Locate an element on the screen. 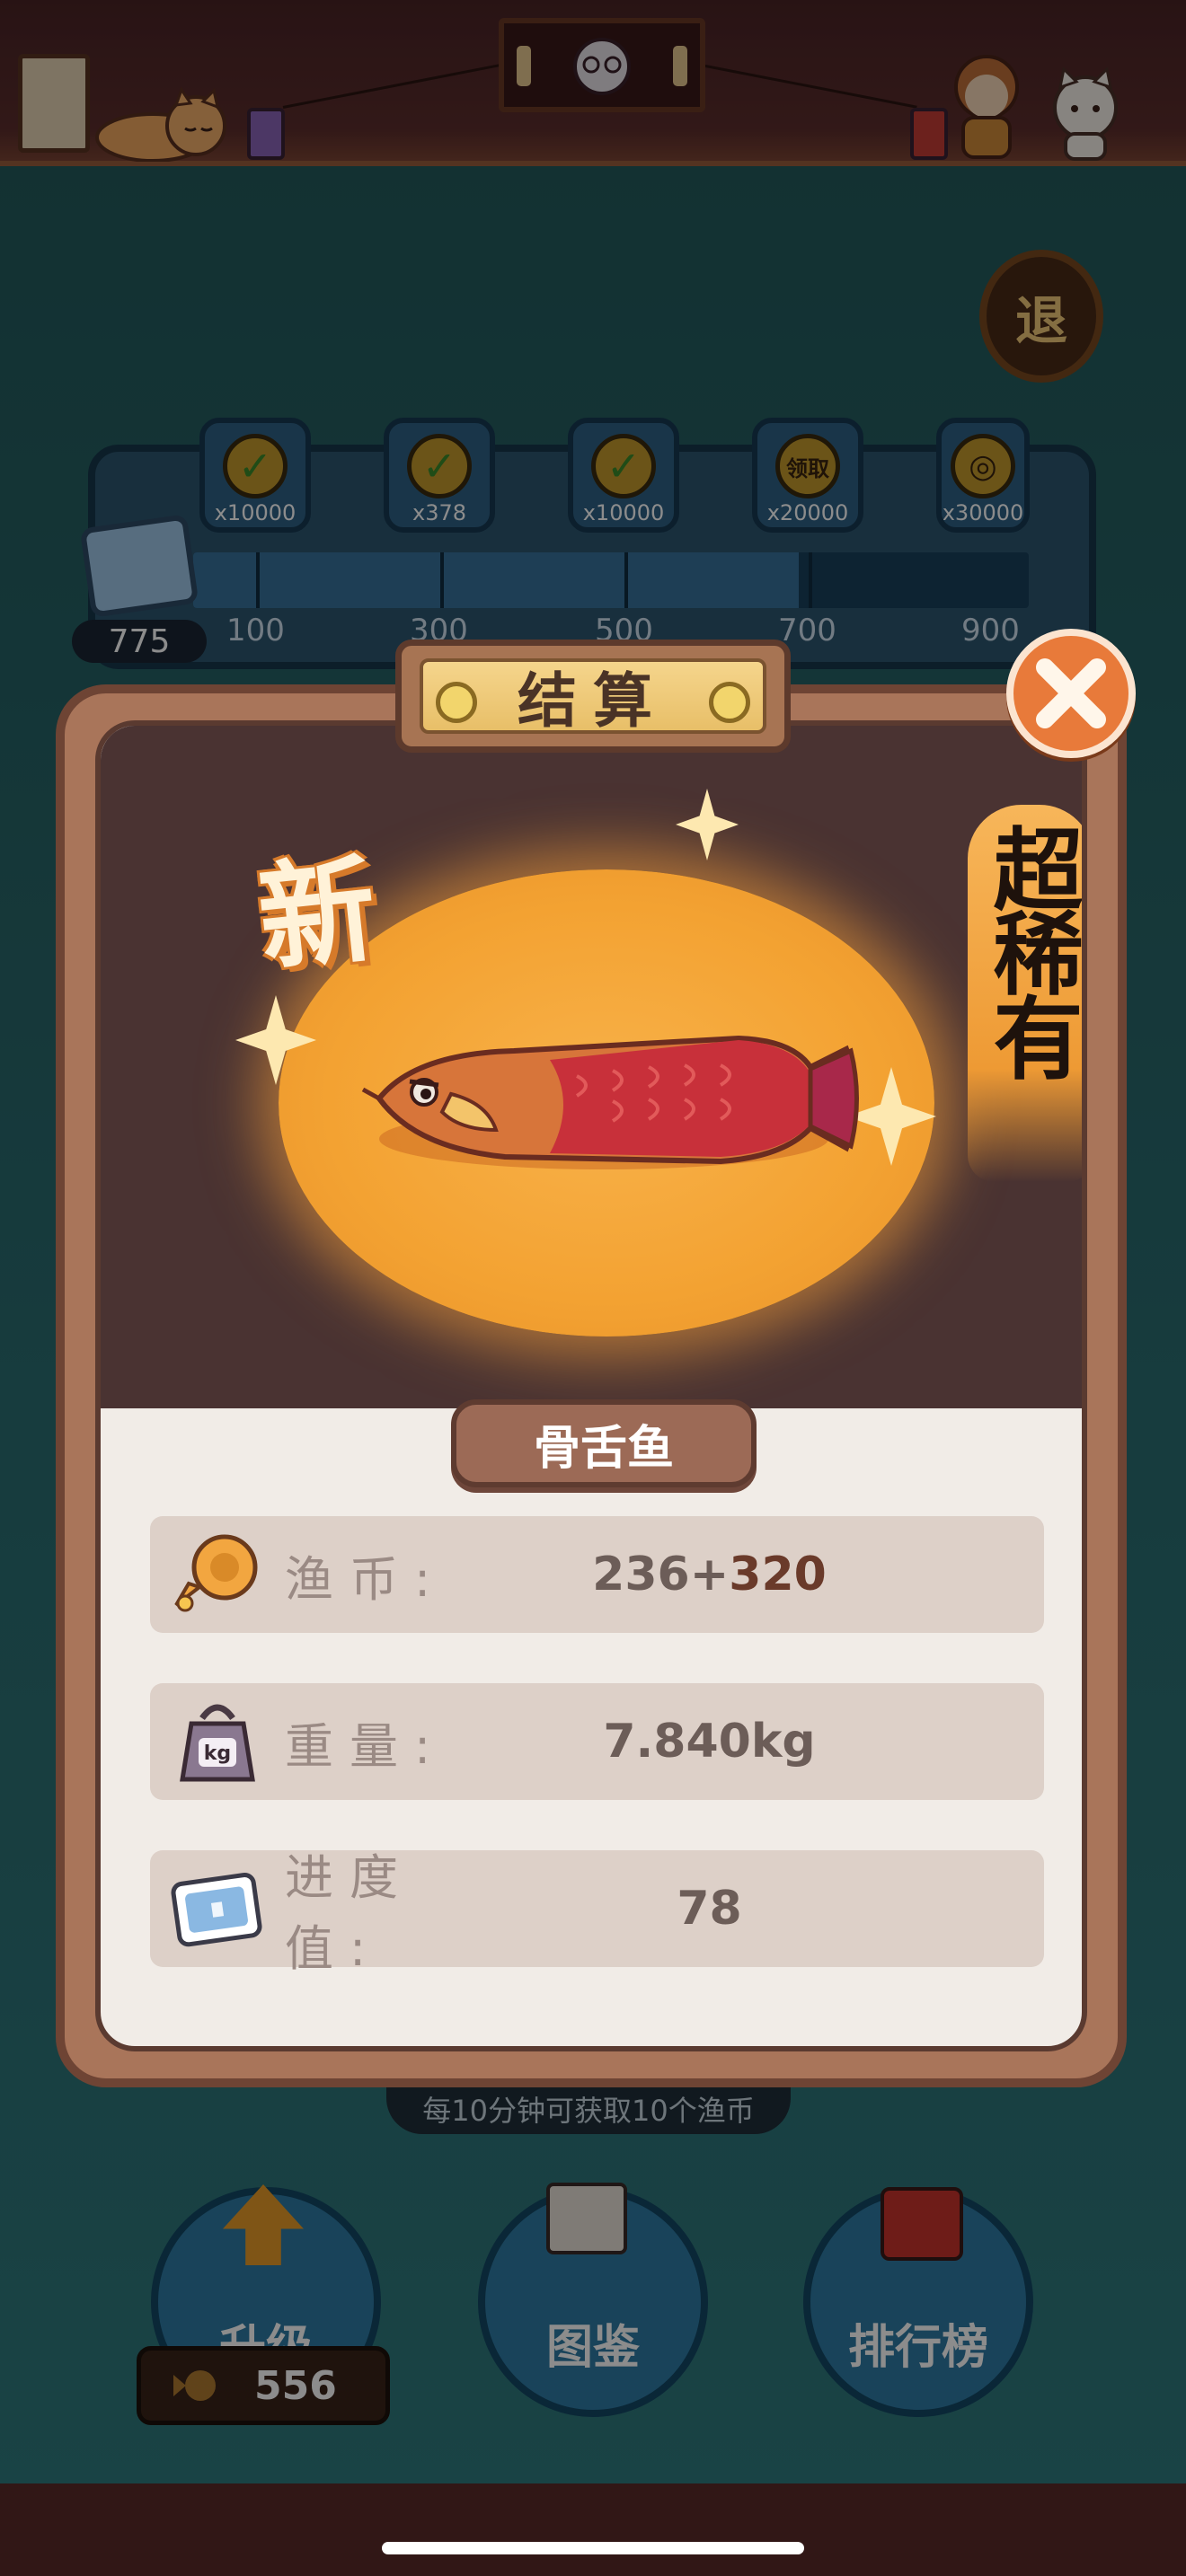 This screenshot has width=1186, height=2576. stat-row-weight: kg 重量: 7.840kg is located at coordinates (597, 1741).